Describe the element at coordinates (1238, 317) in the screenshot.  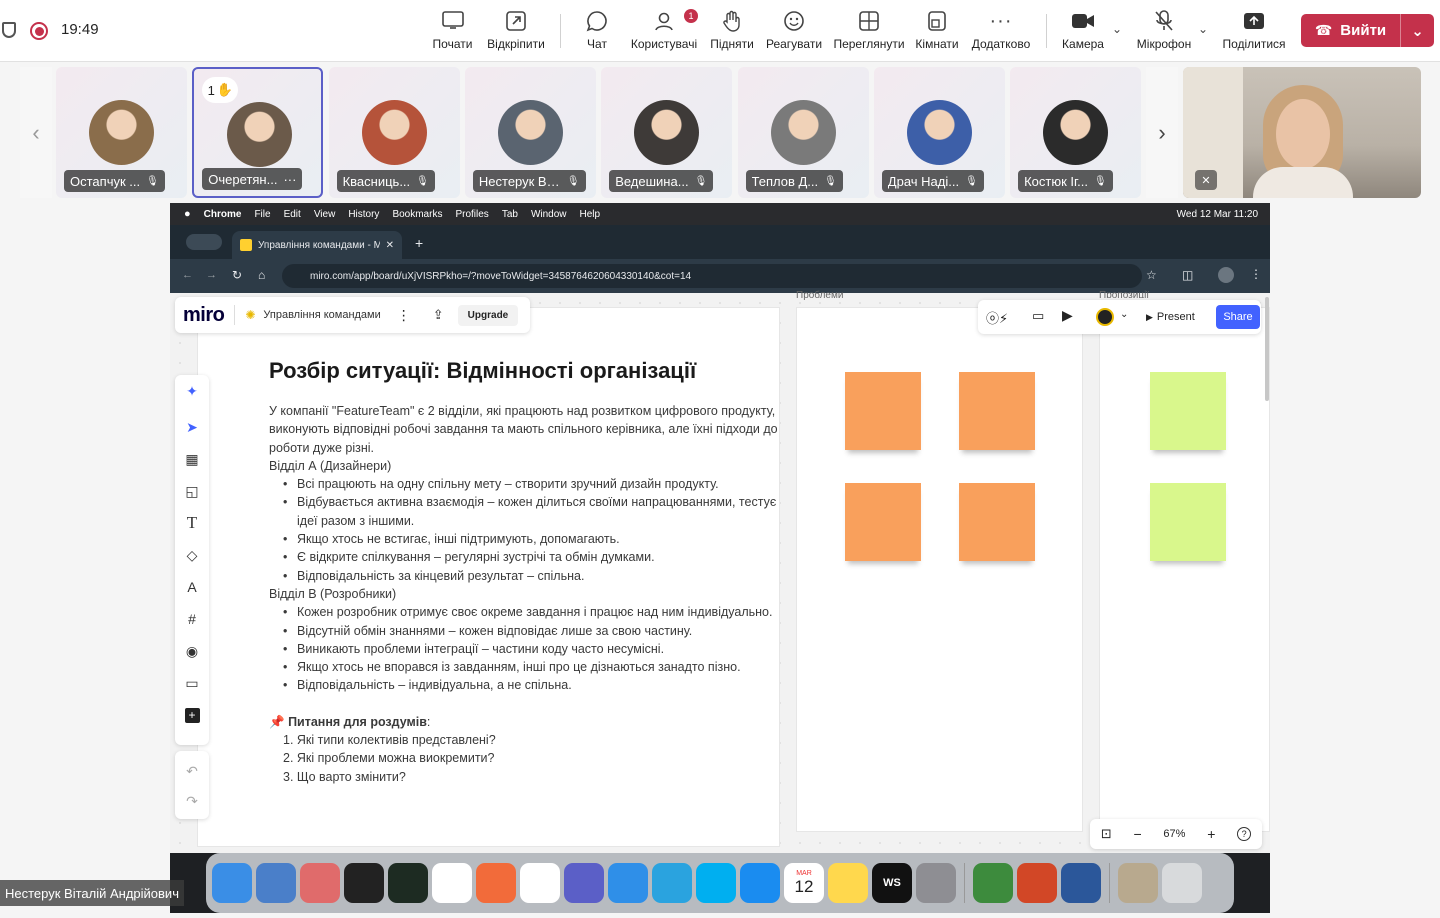
I see `share-board-button: Share` at that location.